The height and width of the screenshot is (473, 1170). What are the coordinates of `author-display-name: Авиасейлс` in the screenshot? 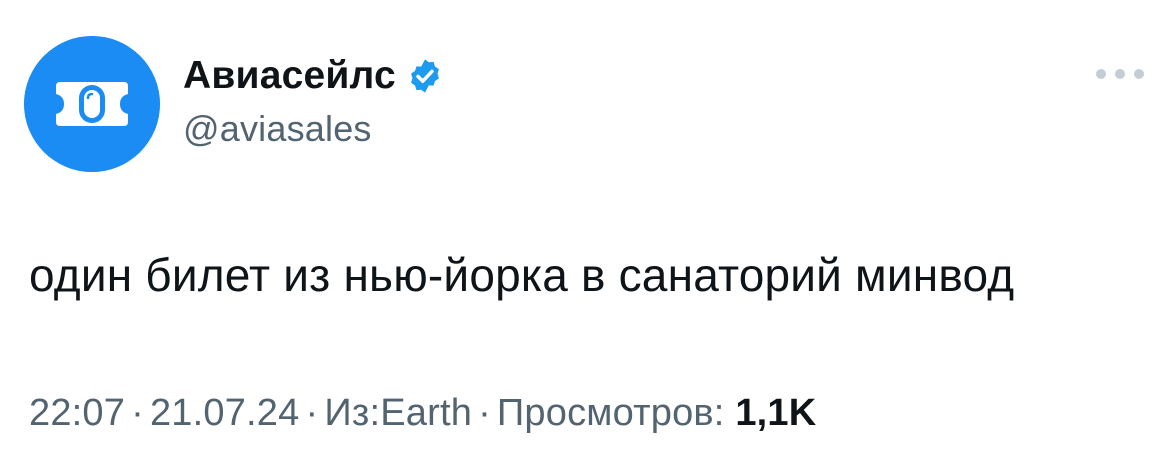 It's located at (289, 76).